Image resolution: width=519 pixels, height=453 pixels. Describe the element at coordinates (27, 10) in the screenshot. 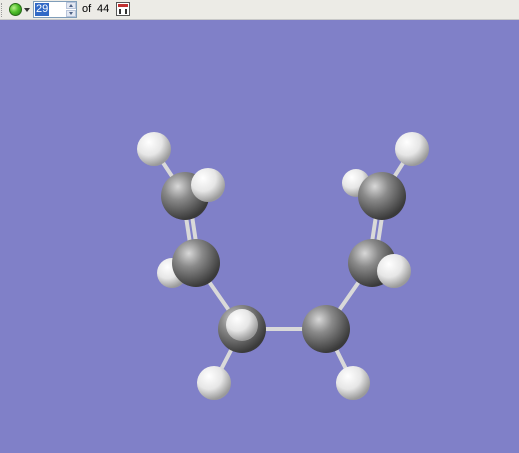

I see `dropdown-arrow-icon` at that location.